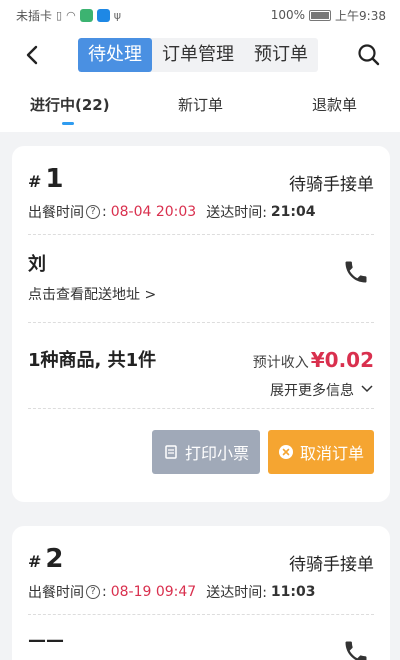 This screenshot has width=400, height=660. I want to click on app-notification-icon, so click(86, 15).